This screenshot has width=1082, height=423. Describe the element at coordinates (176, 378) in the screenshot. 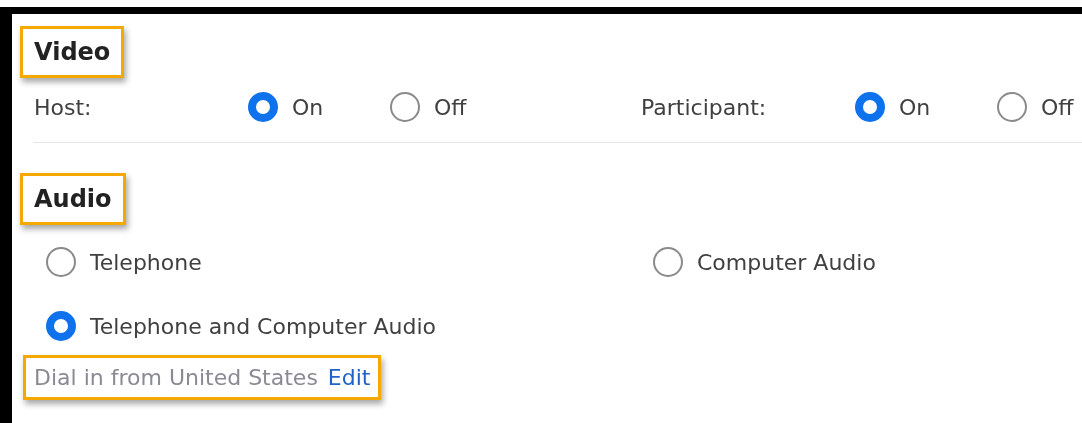

I see `dial-in-text: Dial in from United States` at that location.